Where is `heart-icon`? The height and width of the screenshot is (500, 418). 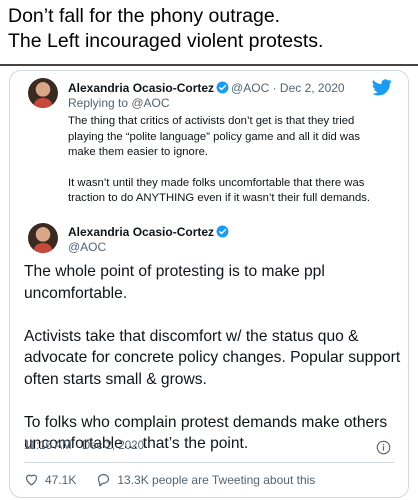 heart-icon is located at coordinates (31, 480).